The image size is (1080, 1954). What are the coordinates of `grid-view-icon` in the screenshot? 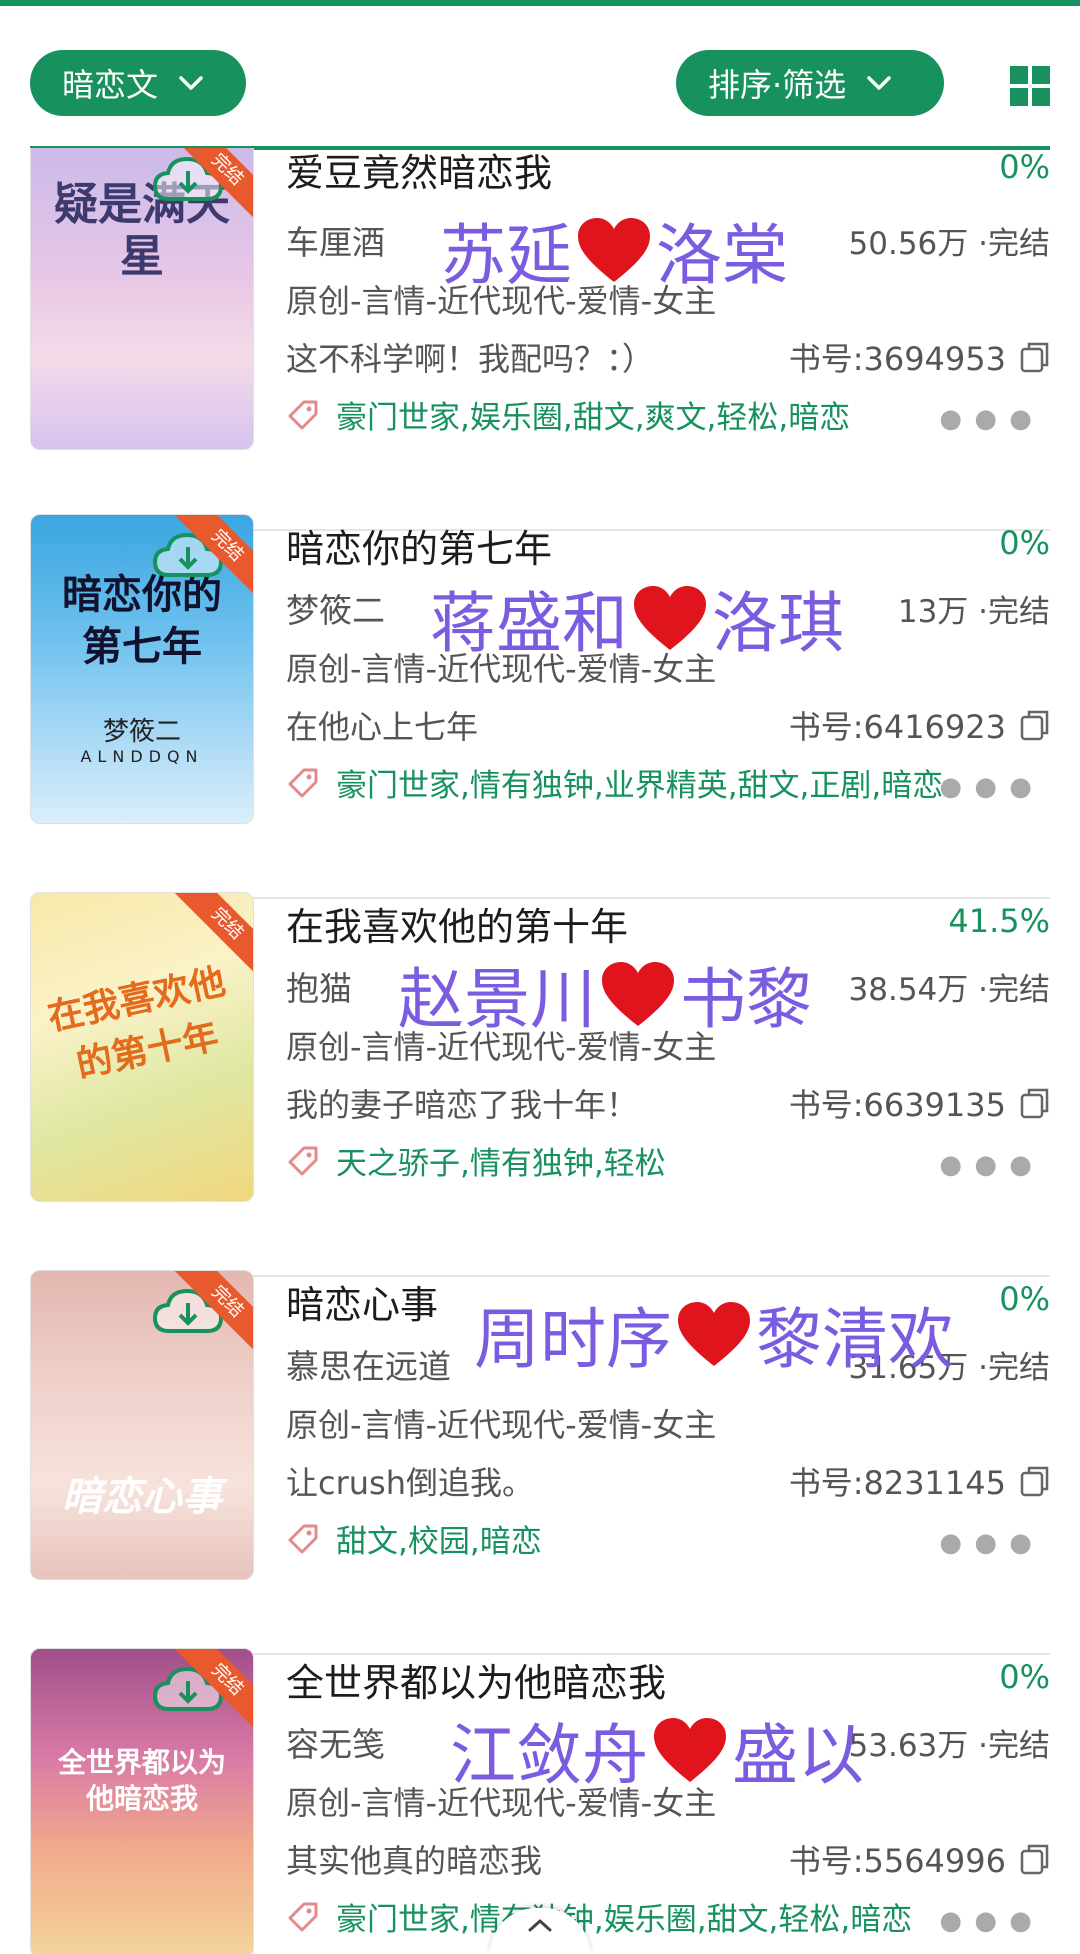 It's located at (1030, 86).